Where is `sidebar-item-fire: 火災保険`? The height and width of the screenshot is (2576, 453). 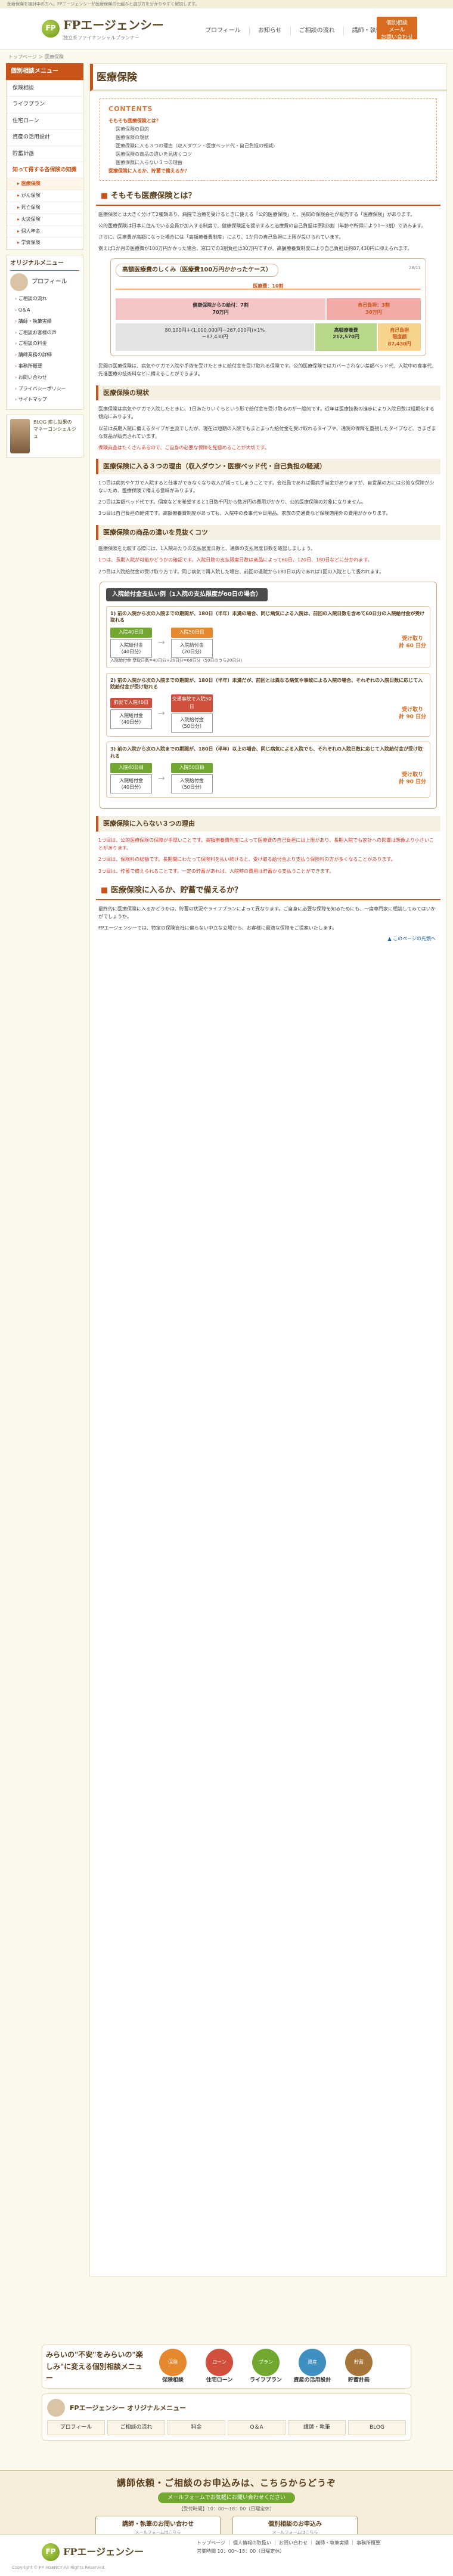 sidebar-item-fire: 火災保険 is located at coordinates (45, 220).